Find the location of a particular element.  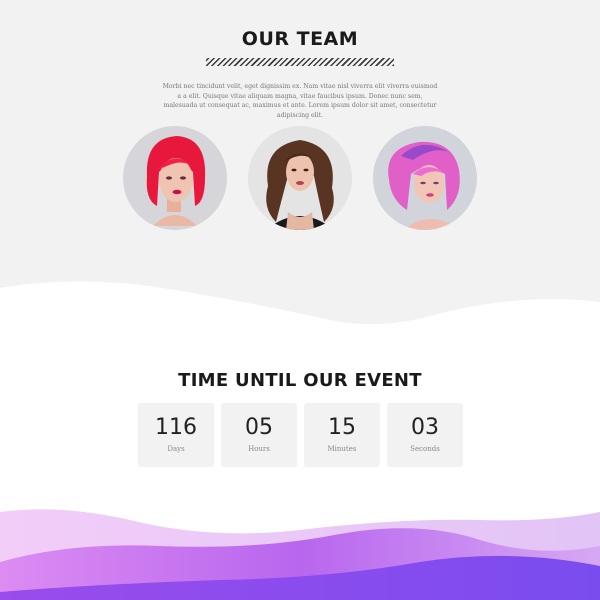

countdown-days-value: 116 is located at coordinates (176, 427).